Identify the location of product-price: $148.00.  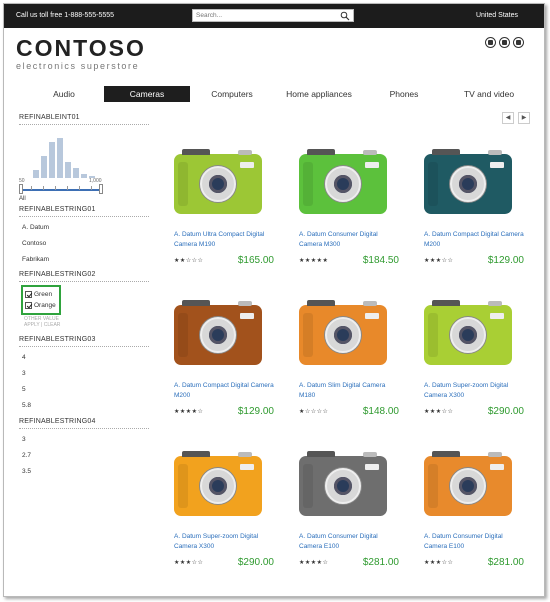
(380, 411).